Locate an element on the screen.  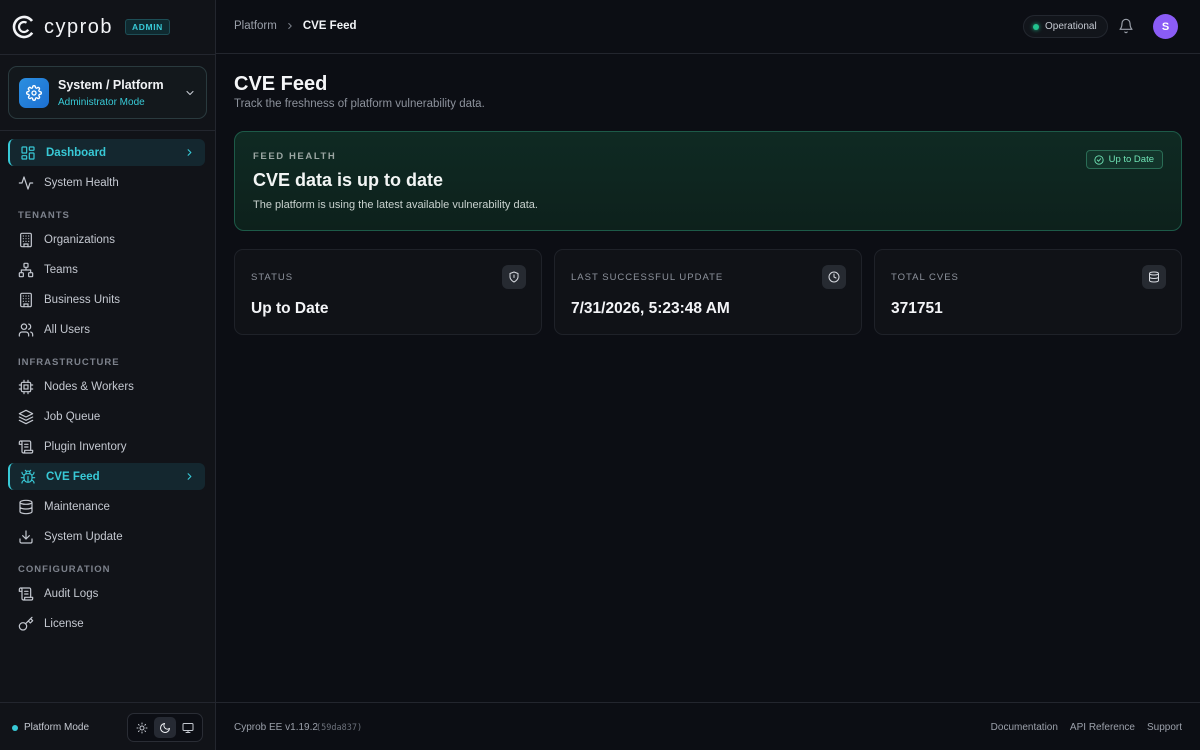
section-heading-configuration: CONFIGURATION is located at coordinates (64, 569).